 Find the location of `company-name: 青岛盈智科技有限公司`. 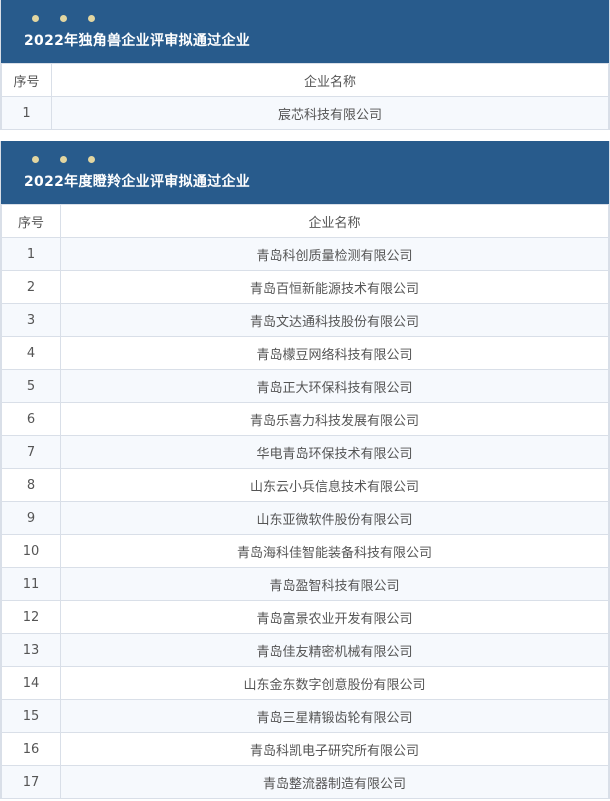

company-name: 青岛盈智科技有限公司 is located at coordinates (334, 584).